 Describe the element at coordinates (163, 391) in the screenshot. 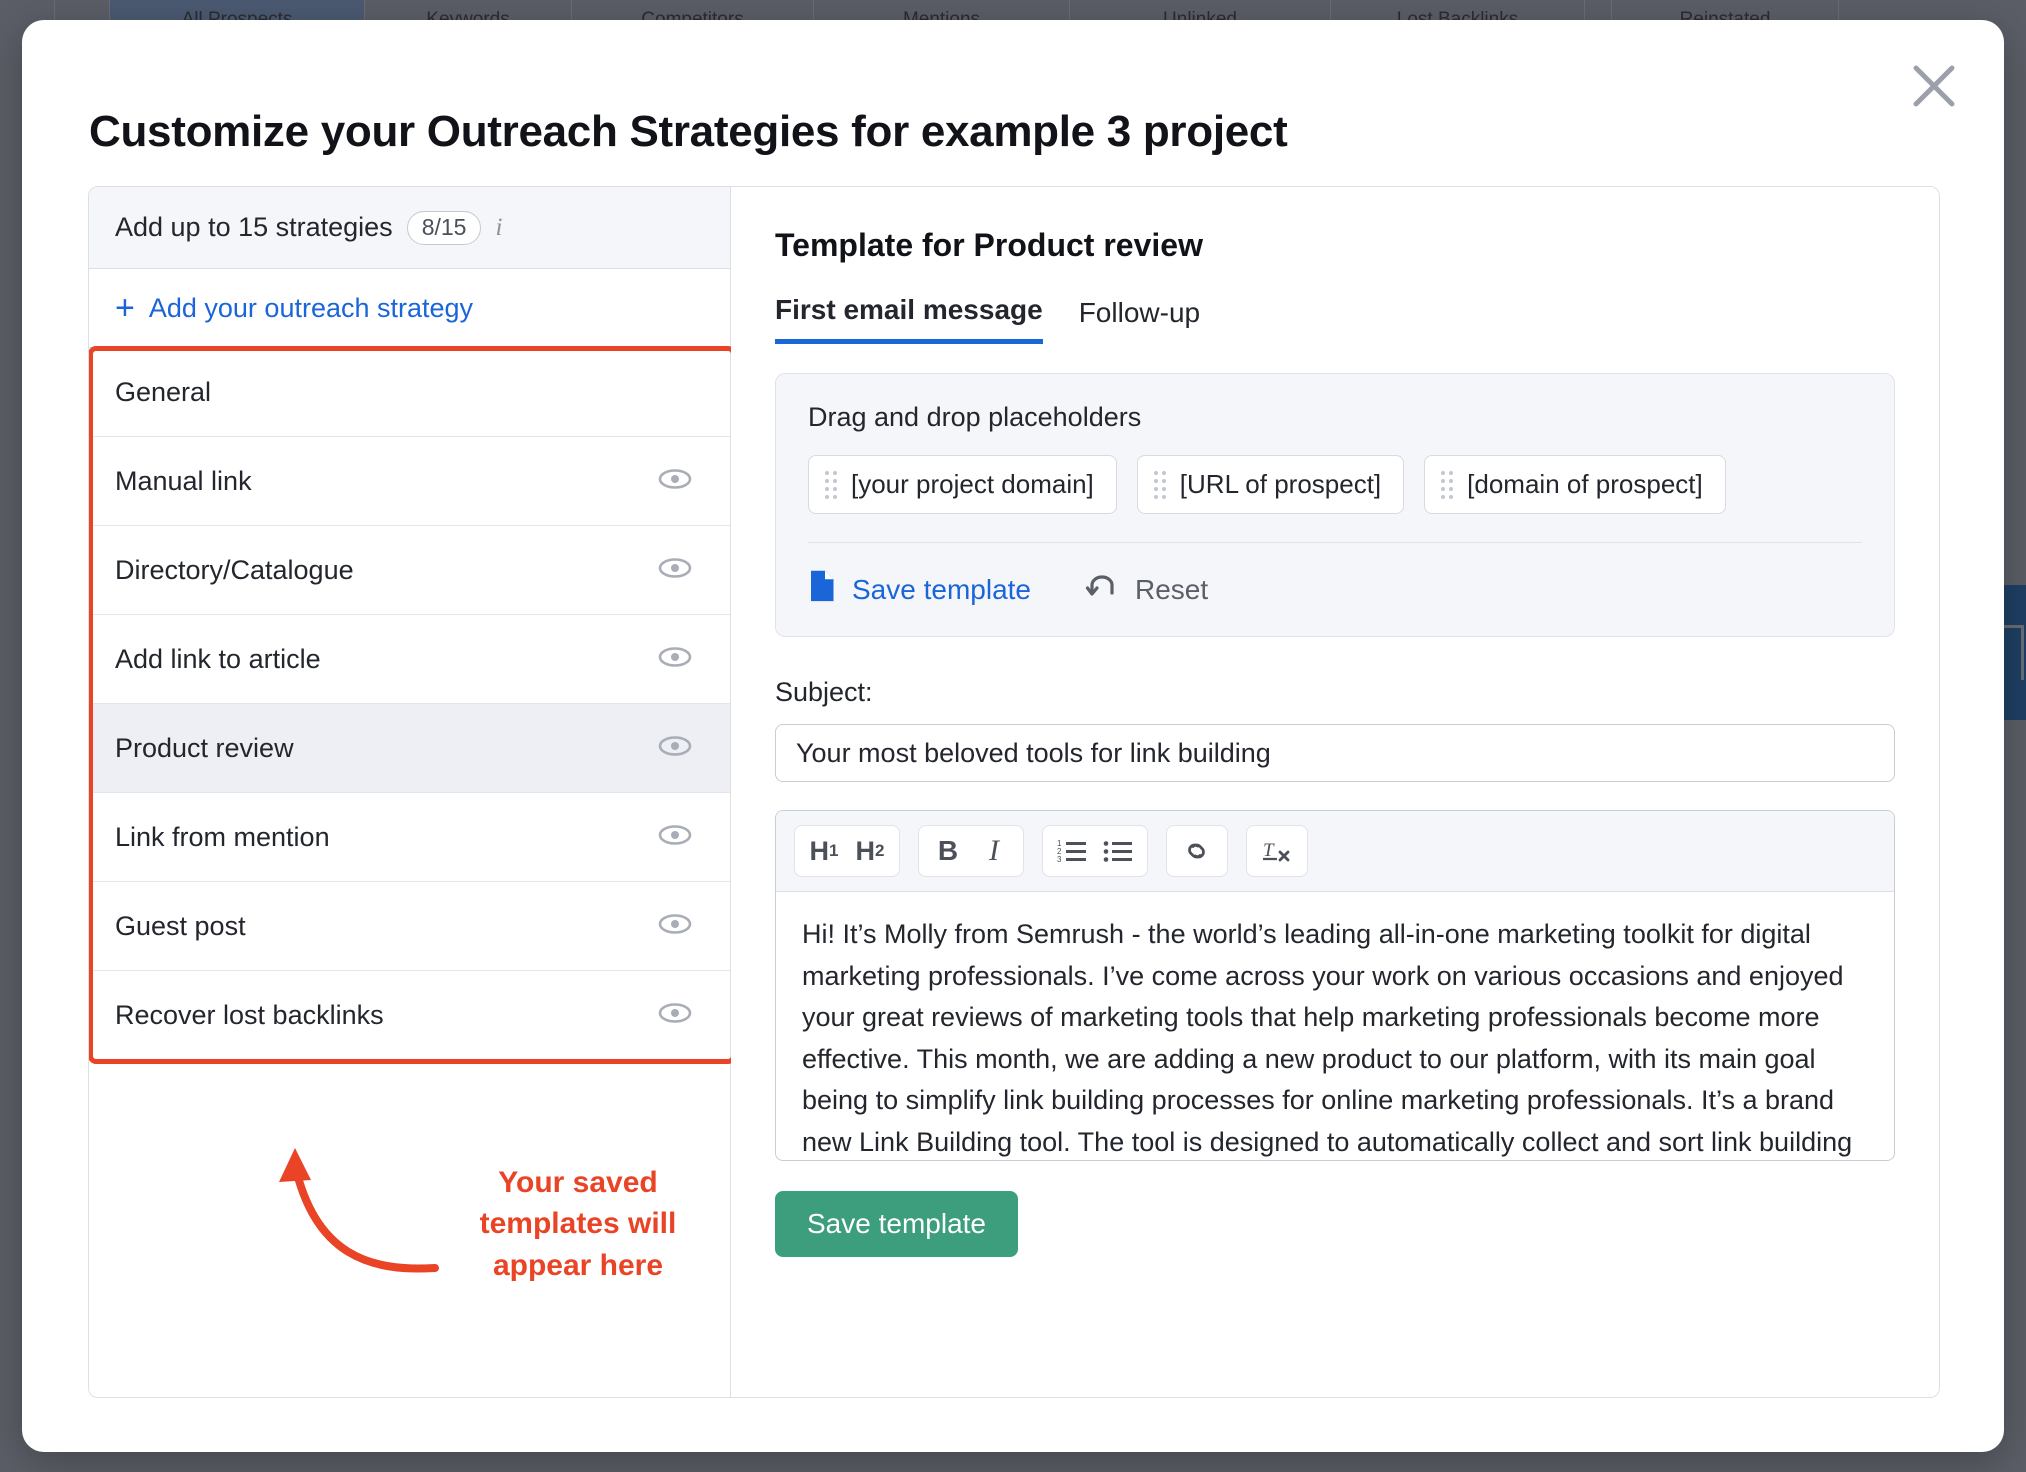

I see `strategy-label: General` at that location.